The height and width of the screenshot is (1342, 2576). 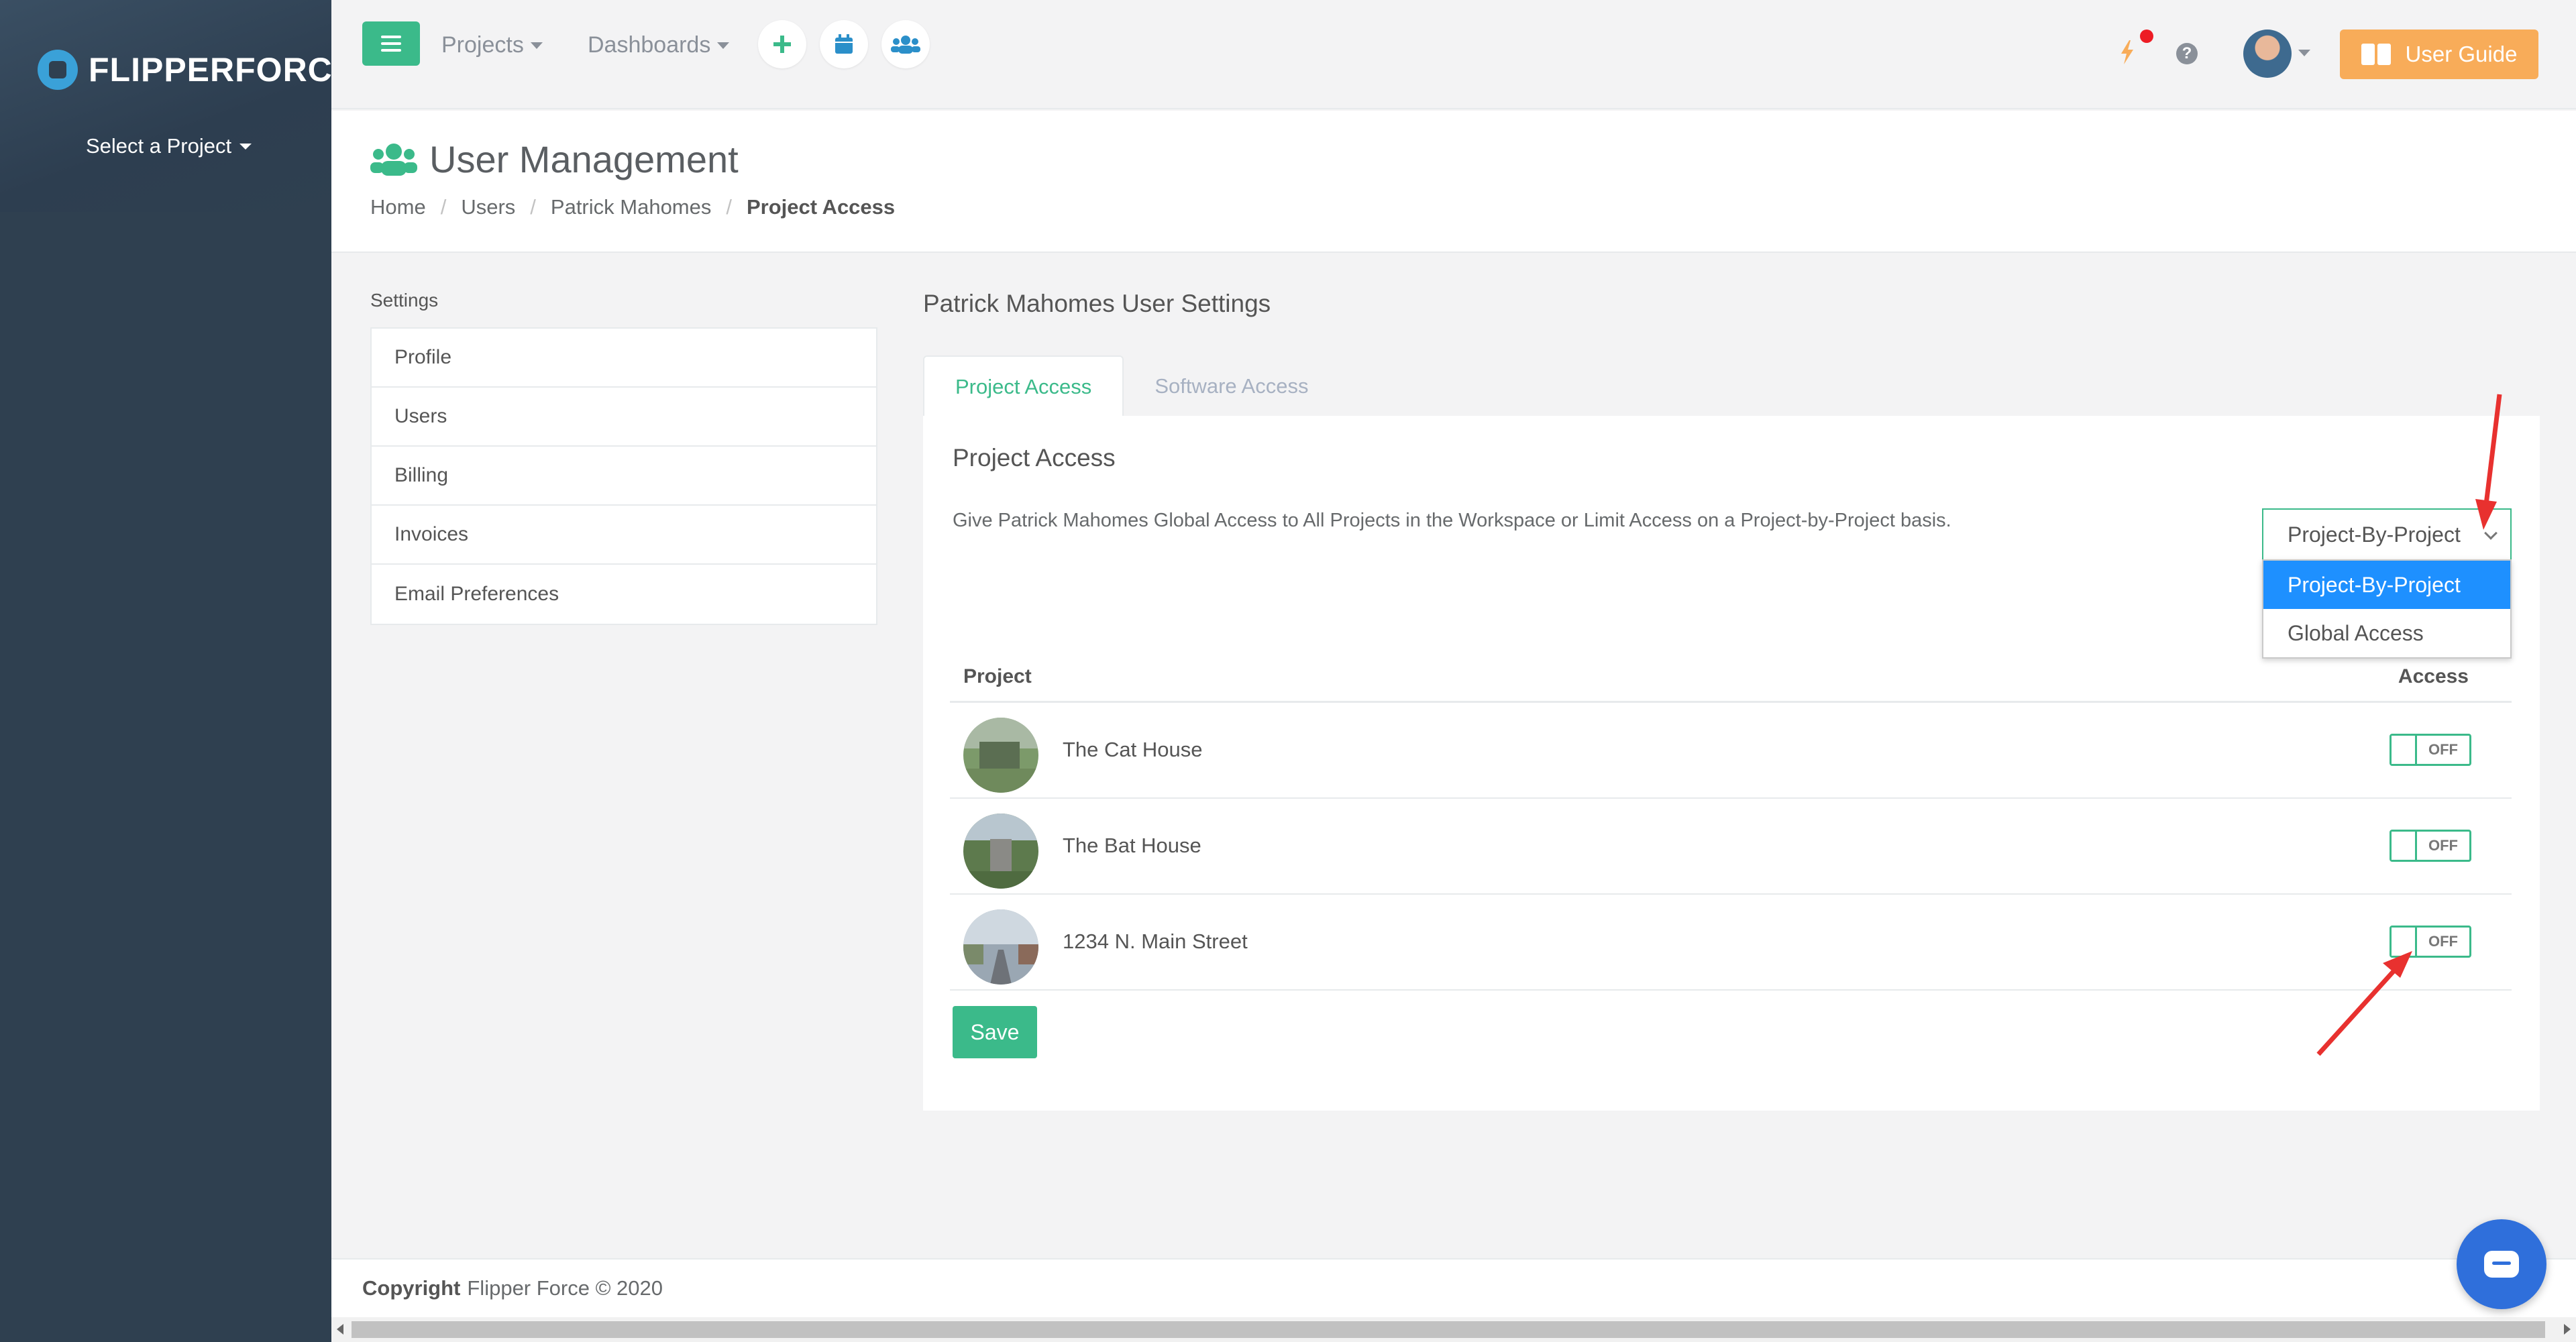 What do you see at coordinates (565, 1288) in the screenshot?
I see `copyright-text: Flipper Force © 2020` at bounding box center [565, 1288].